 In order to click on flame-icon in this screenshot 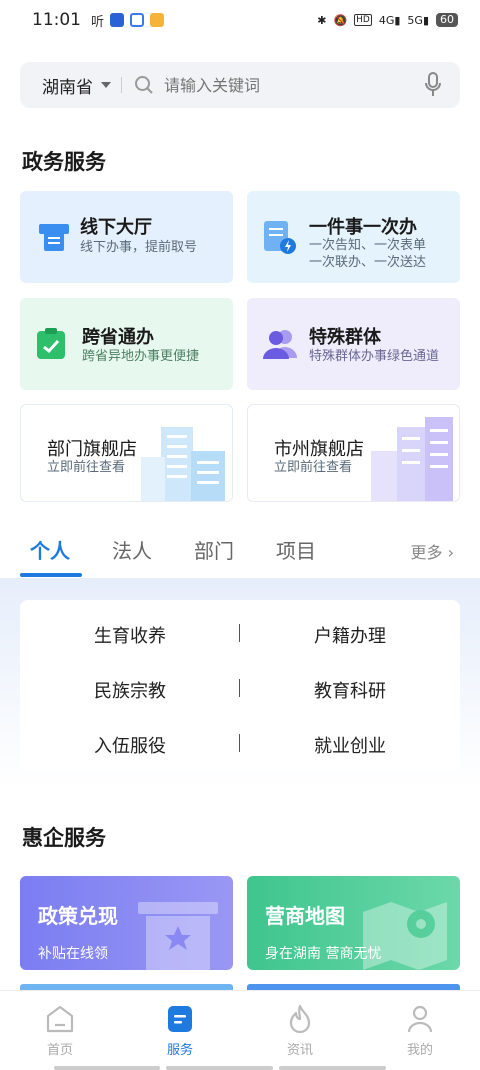, I will do `click(300, 1019)`.